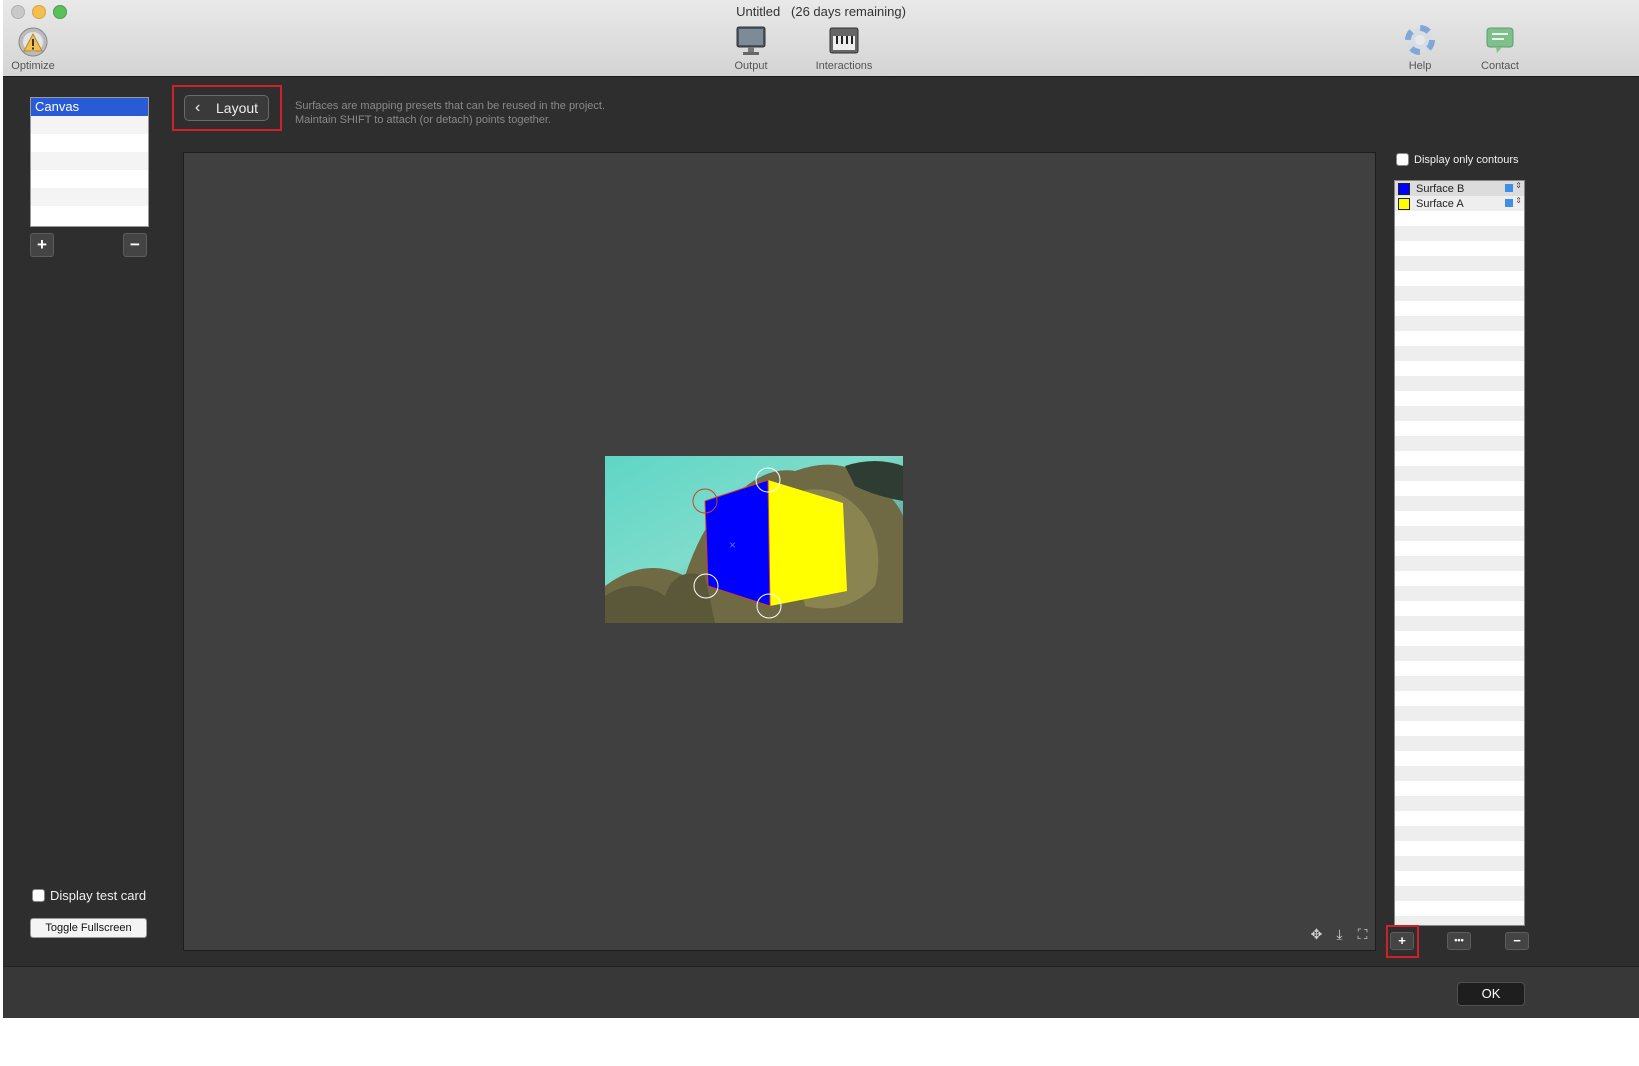  What do you see at coordinates (1402, 159) in the screenshot?
I see `display-only-contours-checkbox` at bounding box center [1402, 159].